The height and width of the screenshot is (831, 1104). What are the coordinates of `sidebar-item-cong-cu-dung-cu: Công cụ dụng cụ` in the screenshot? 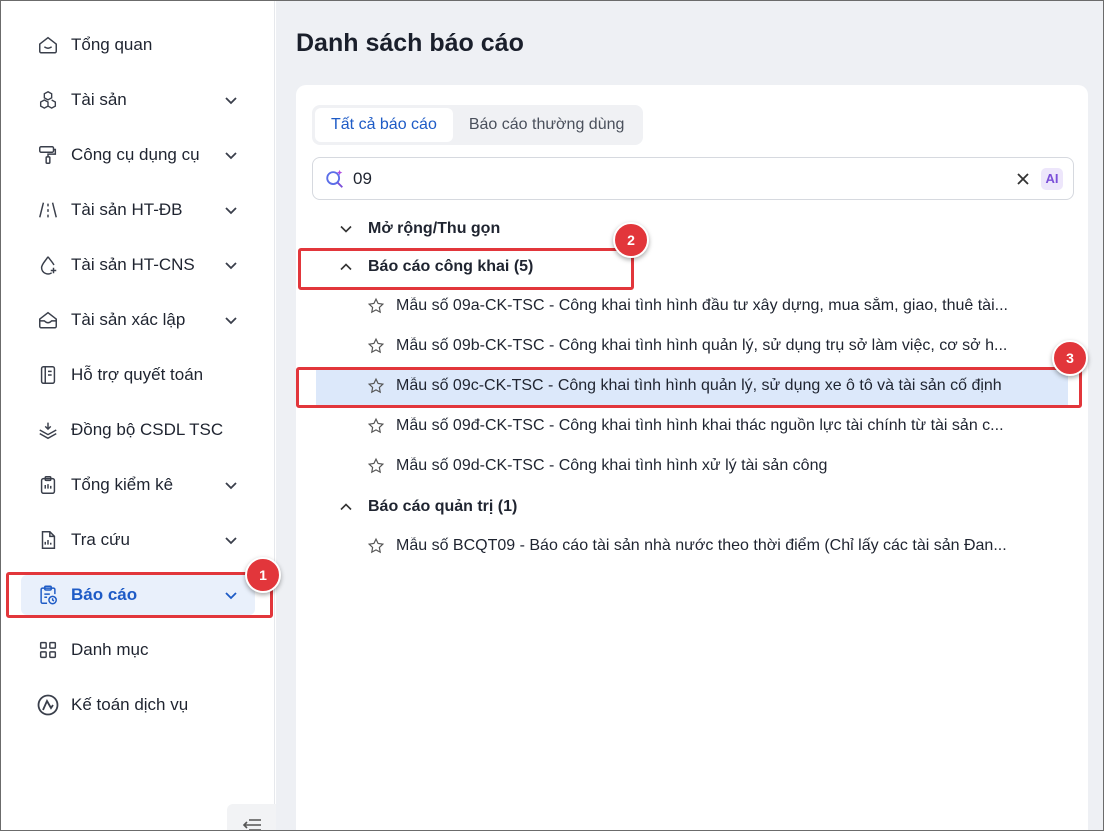 It's located at (138, 155).